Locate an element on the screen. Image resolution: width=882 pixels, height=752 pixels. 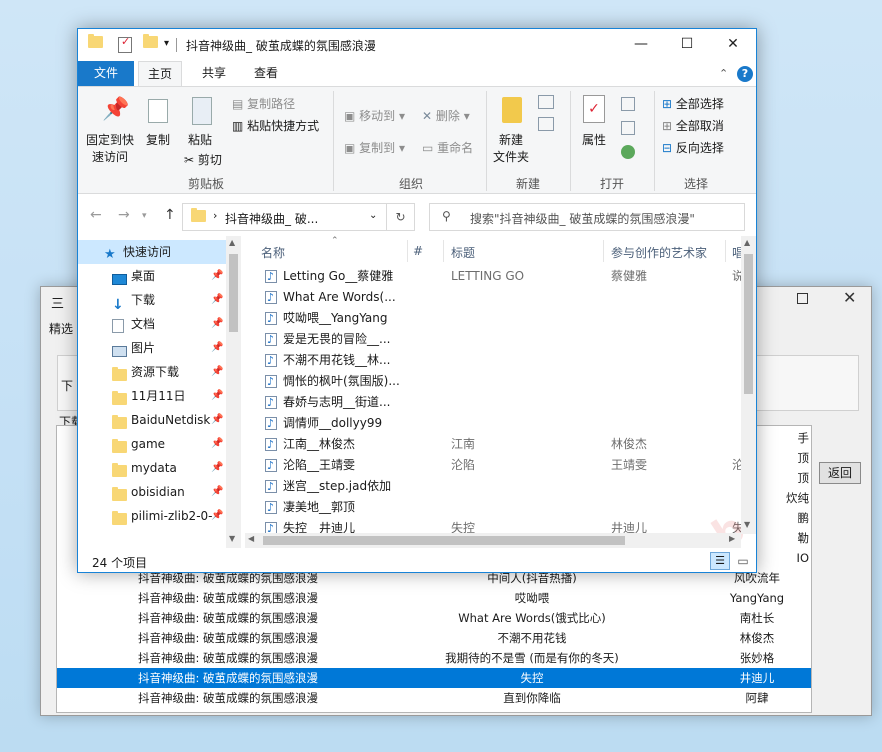
sidebar-item: 文档 📌 is located at coordinates (152, 324).